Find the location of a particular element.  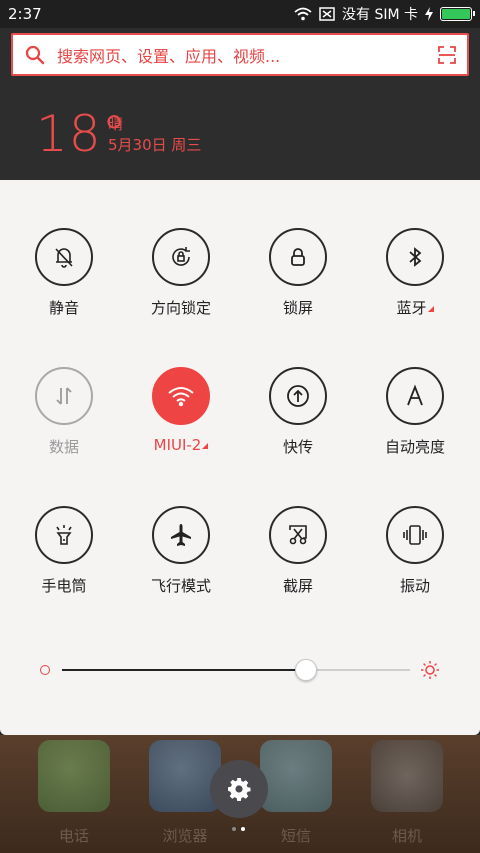

app-phone: 电话 is located at coordinates (74, 793).